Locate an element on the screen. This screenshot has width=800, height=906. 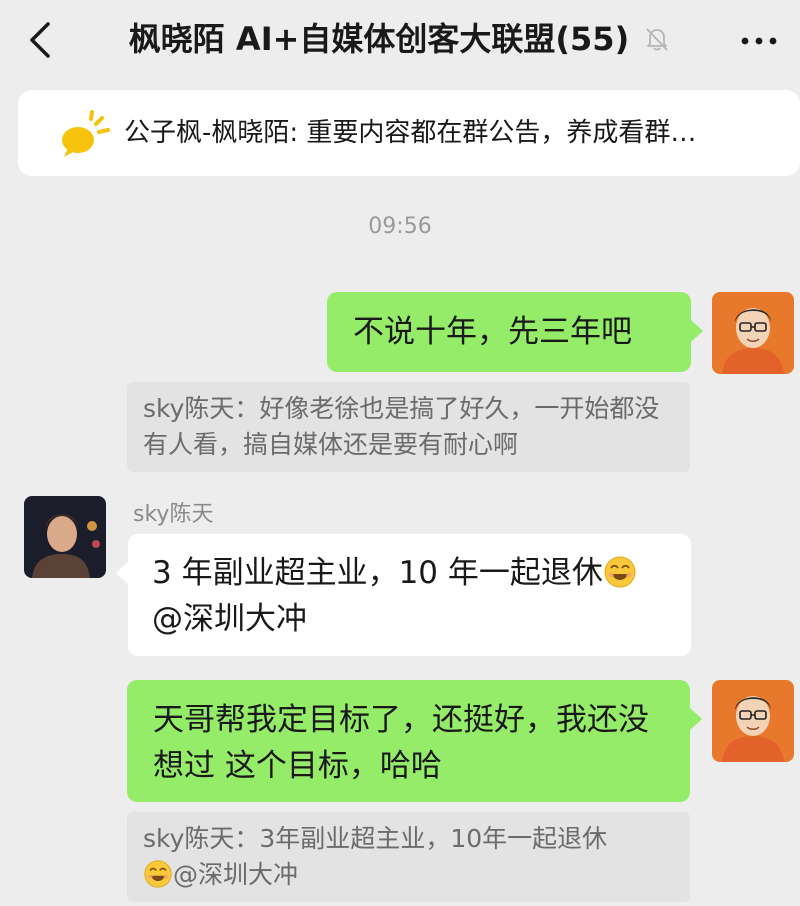
quoted-message: sky陈天：3年副业超主业，10年一起退休 @深圳大冲 is located at coordinates (408, 857).